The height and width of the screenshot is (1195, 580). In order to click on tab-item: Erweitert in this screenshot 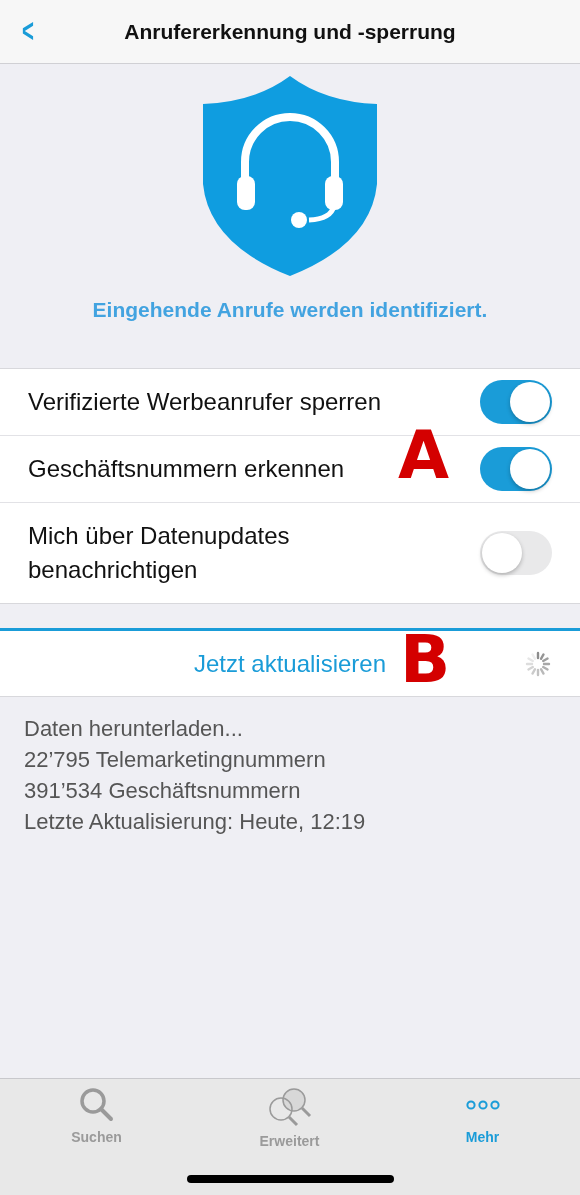, I will do `click(289, 1137)`.